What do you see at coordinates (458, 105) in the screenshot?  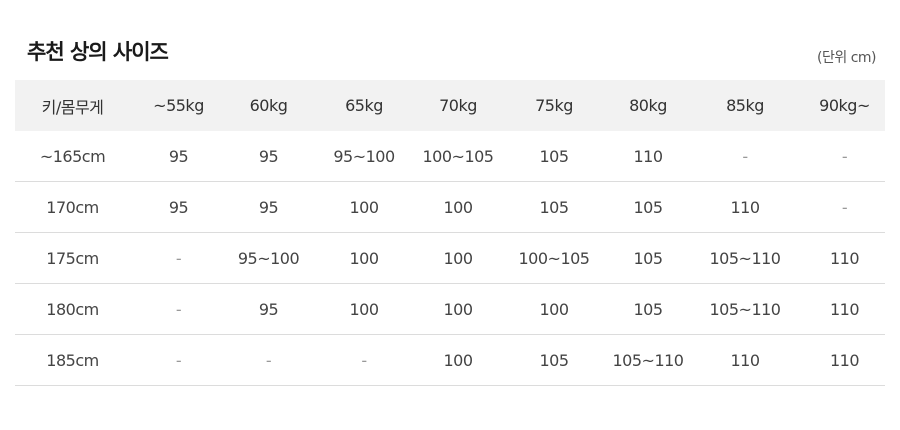 I see `header-weight-70: 70kg` at bounding box center [458, 105].